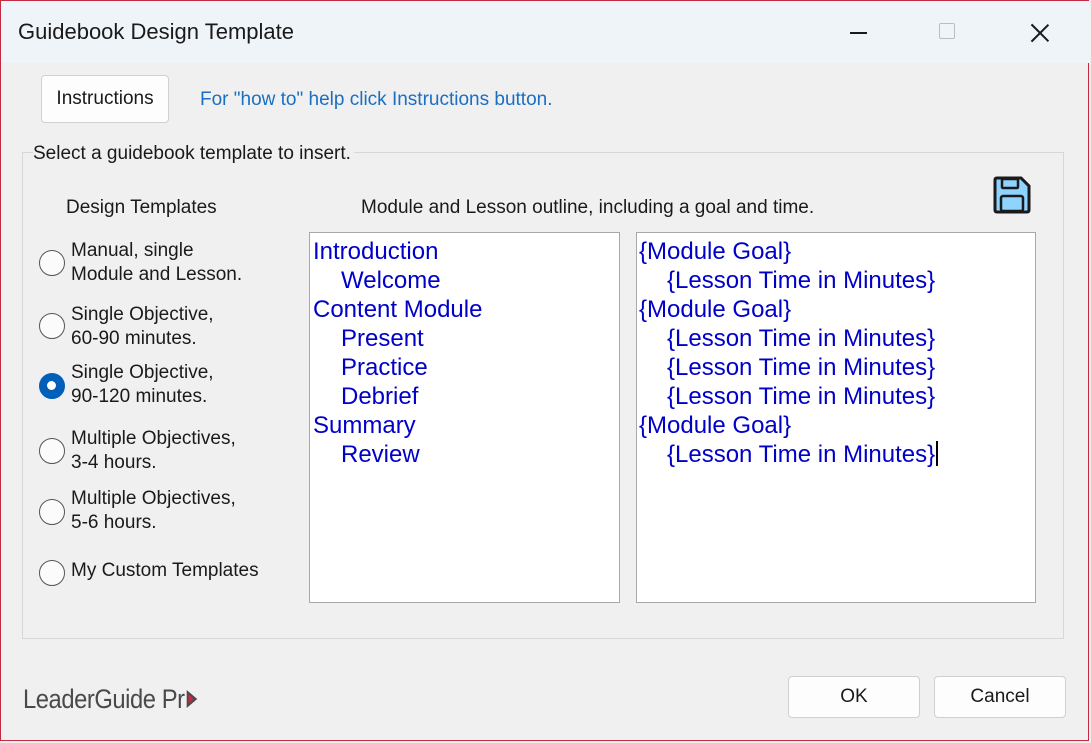 The image size is (1091, 743). Describe the element at coordinates (545, 32) in the screenshot. I see `title-bar: Guidebook Design Template` at that location.